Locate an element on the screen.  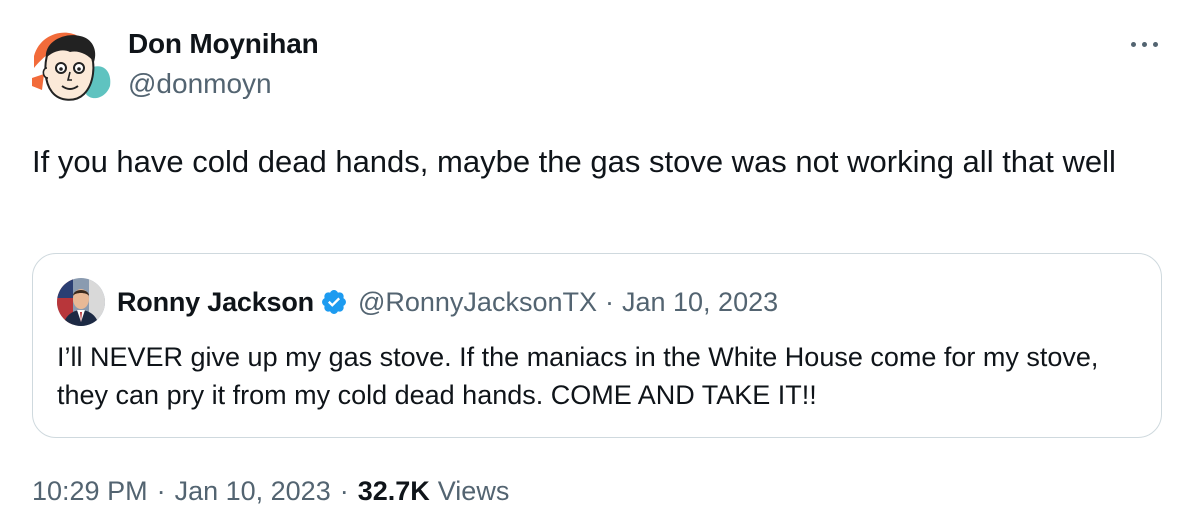
views-count: 32.7K is located at coordinates (393, 491).